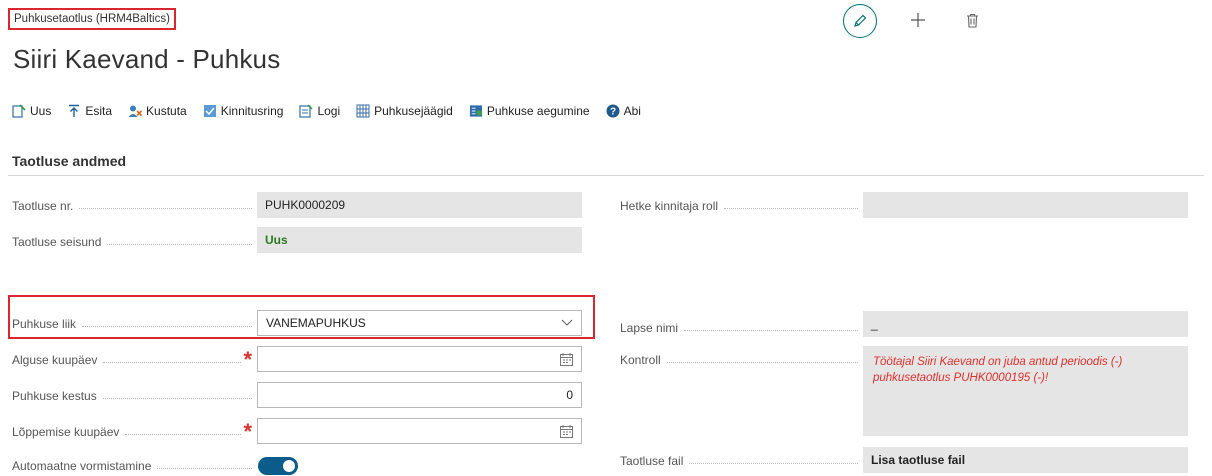  What do you see at coordinates (132, 432) in the screenshot?
I see `end-date-label: Lõppemise kuupäev *` at bounding box center [132, 432].